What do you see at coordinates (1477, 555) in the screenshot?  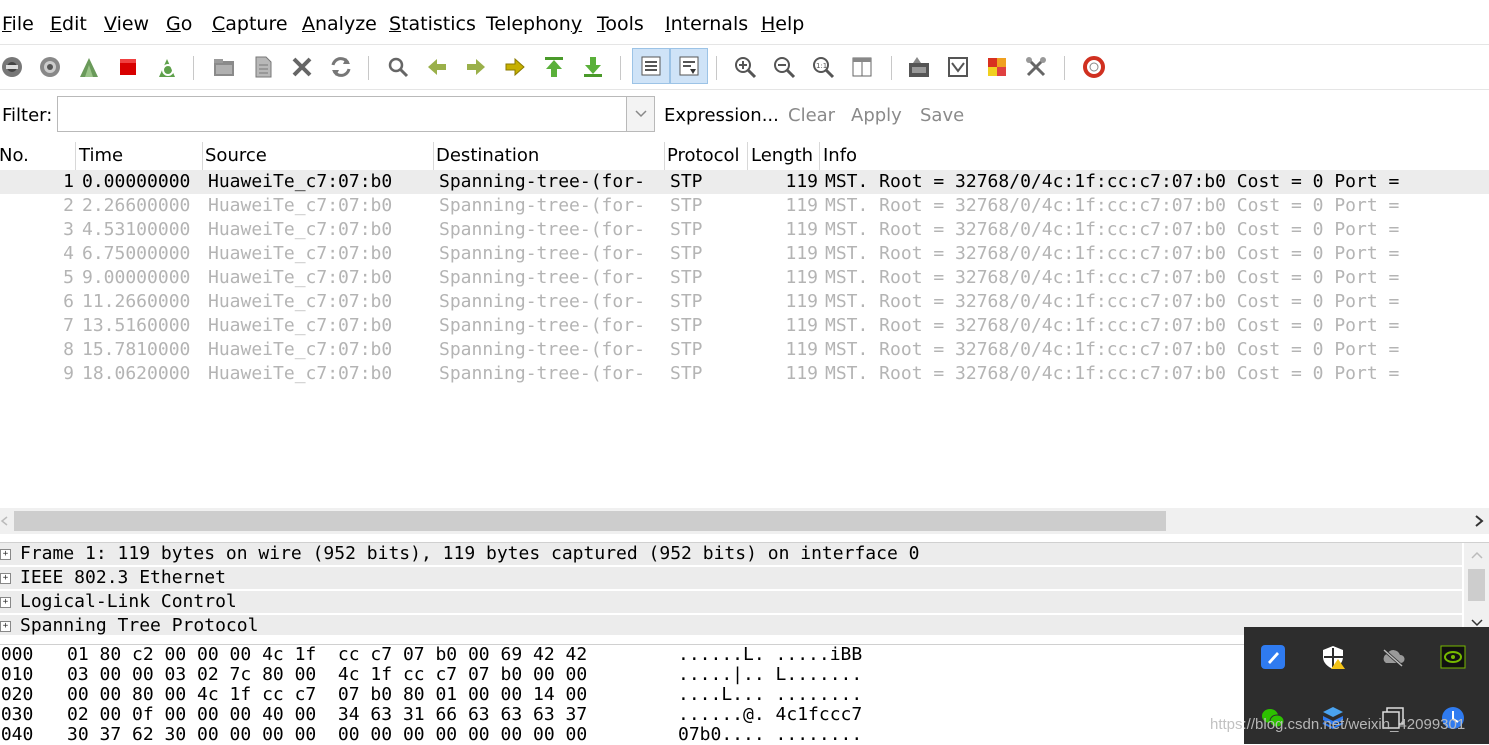 I see `scroll-up-icon` at bounding box center [1477, 555].